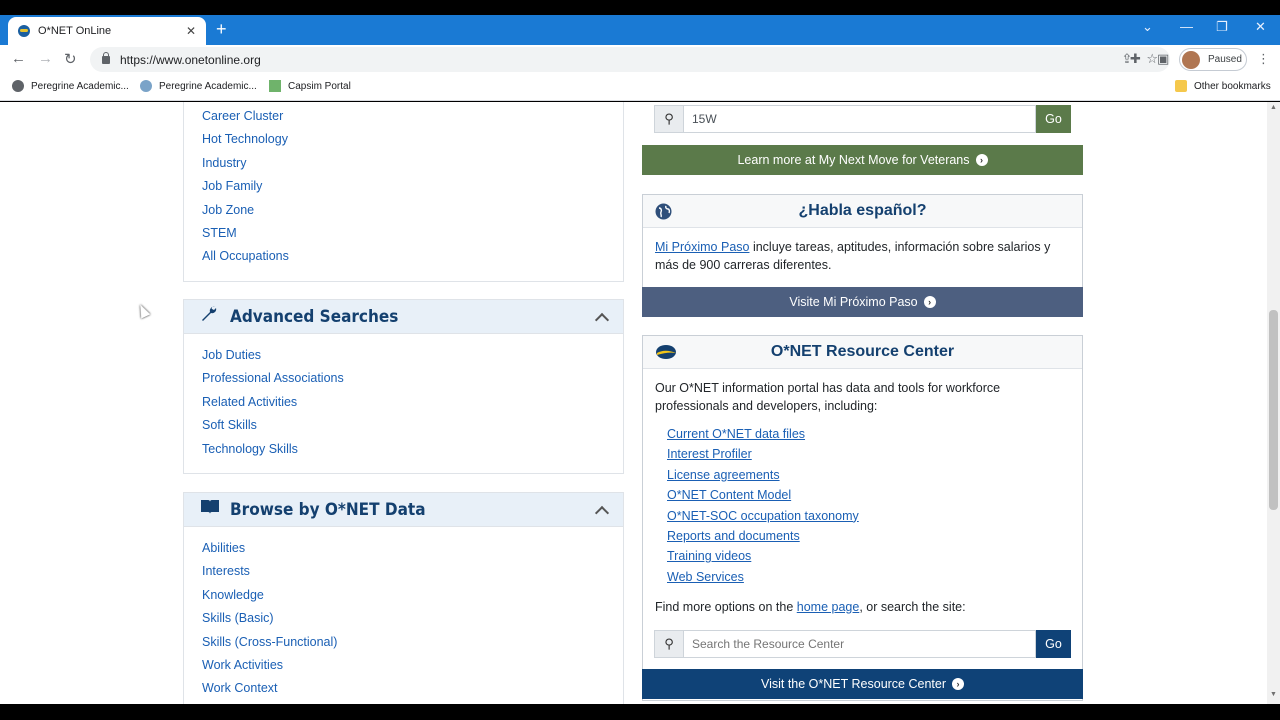 This screenshot has width=1280, height=720. Describe the element at coordinates (860, 119) in the screenshot. I see `veterans-search-input` at that location.